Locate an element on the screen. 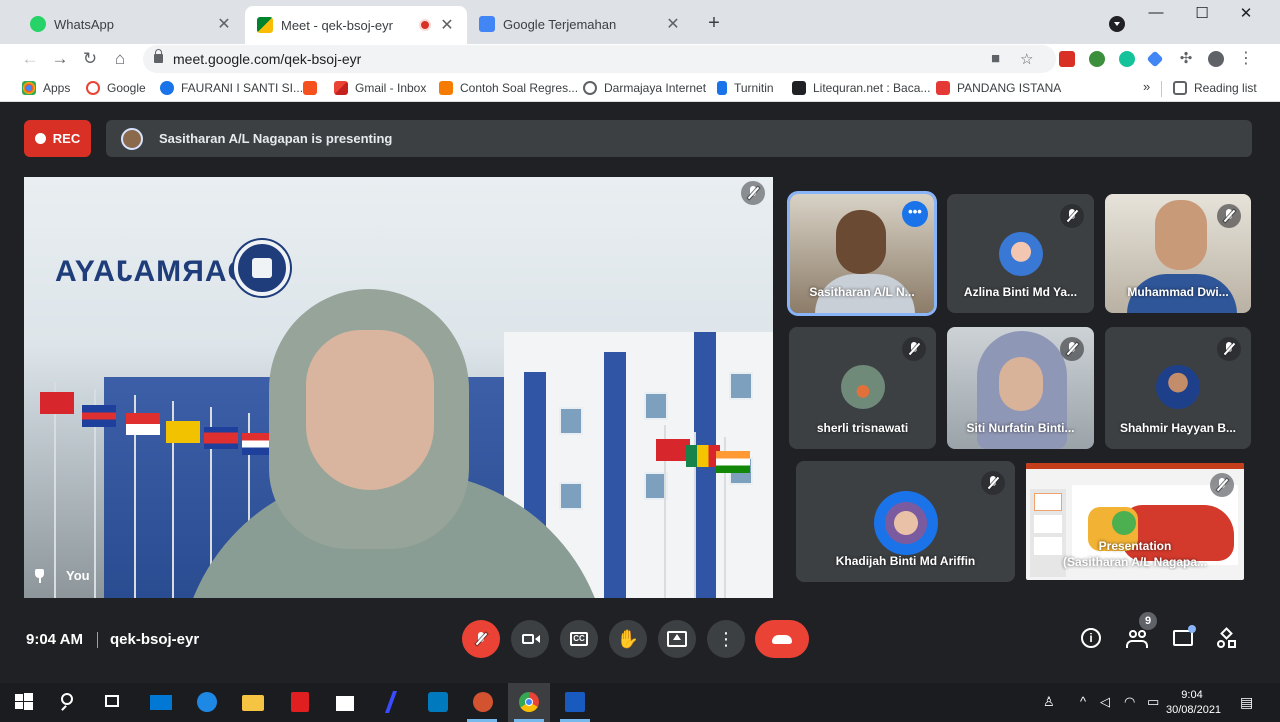 This screenshot has height=722, width=1280. site-icon is located at coordinates (167, 88).